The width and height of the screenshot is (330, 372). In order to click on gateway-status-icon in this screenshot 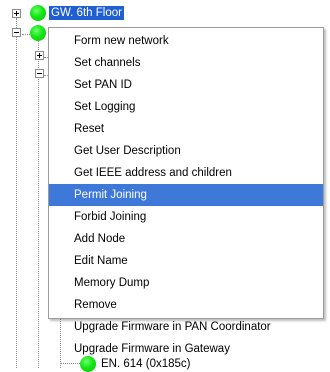, I will do `click(38, 13)`.